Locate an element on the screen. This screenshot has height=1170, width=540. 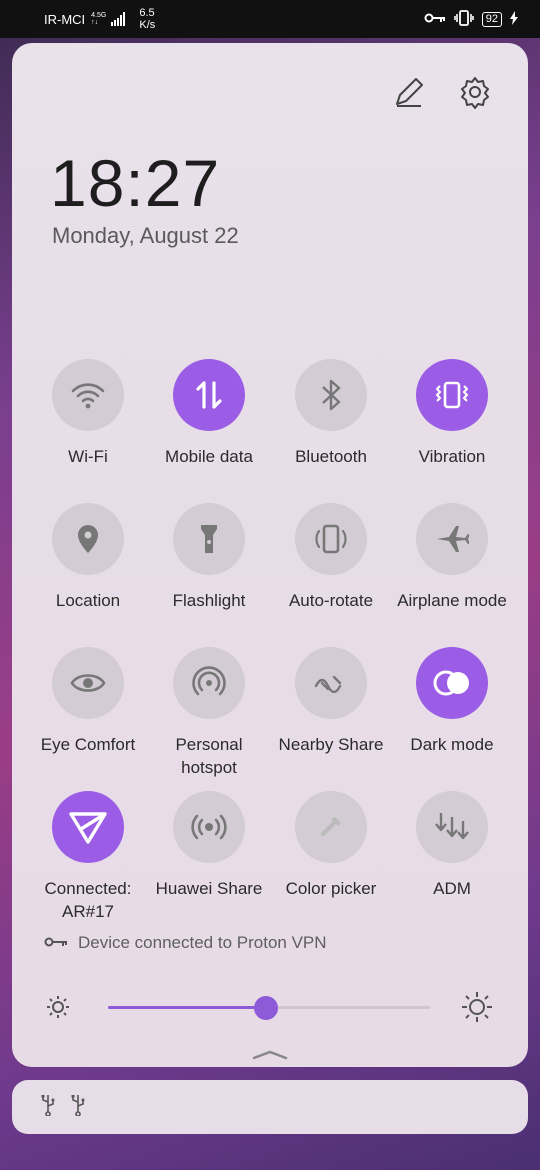
tile-label: Color picker is located at coordinates (331, 888).